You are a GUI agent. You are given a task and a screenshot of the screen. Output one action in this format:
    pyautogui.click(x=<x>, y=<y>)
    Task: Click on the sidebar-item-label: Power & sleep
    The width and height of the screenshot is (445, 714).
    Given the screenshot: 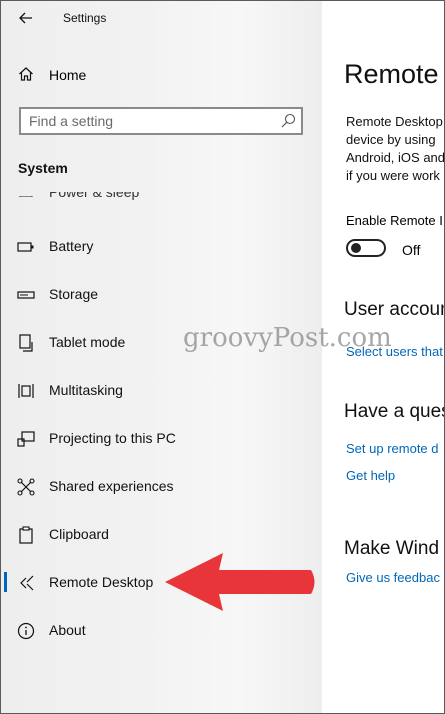 What is the action you would take?
    pyautogui.click(x=94, y=196)
    